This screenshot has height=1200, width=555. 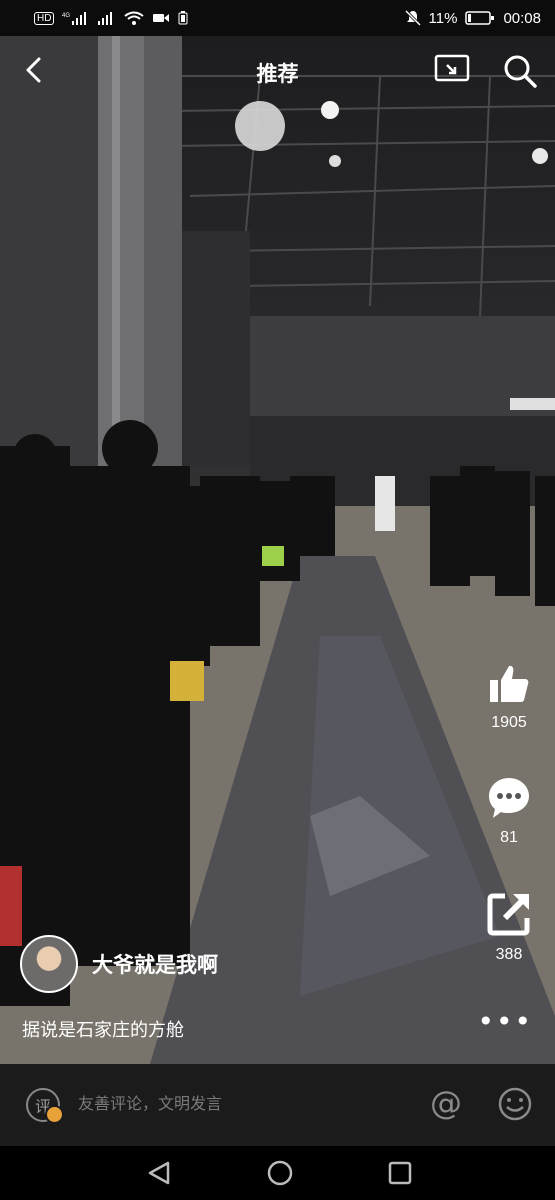 I want to click on post-caption: 据说是石家庄的方舱, so click(x=103, y=1030).